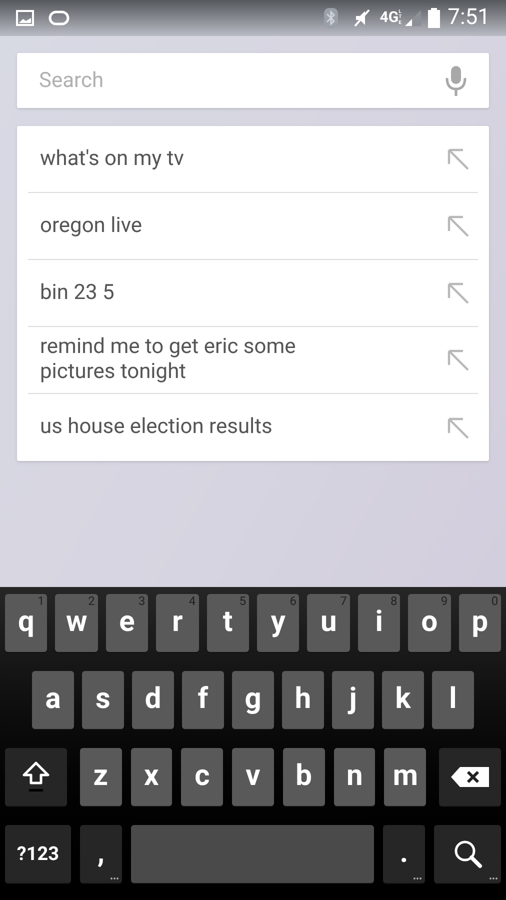  I want to click on key: e 3, so click(127, 623).